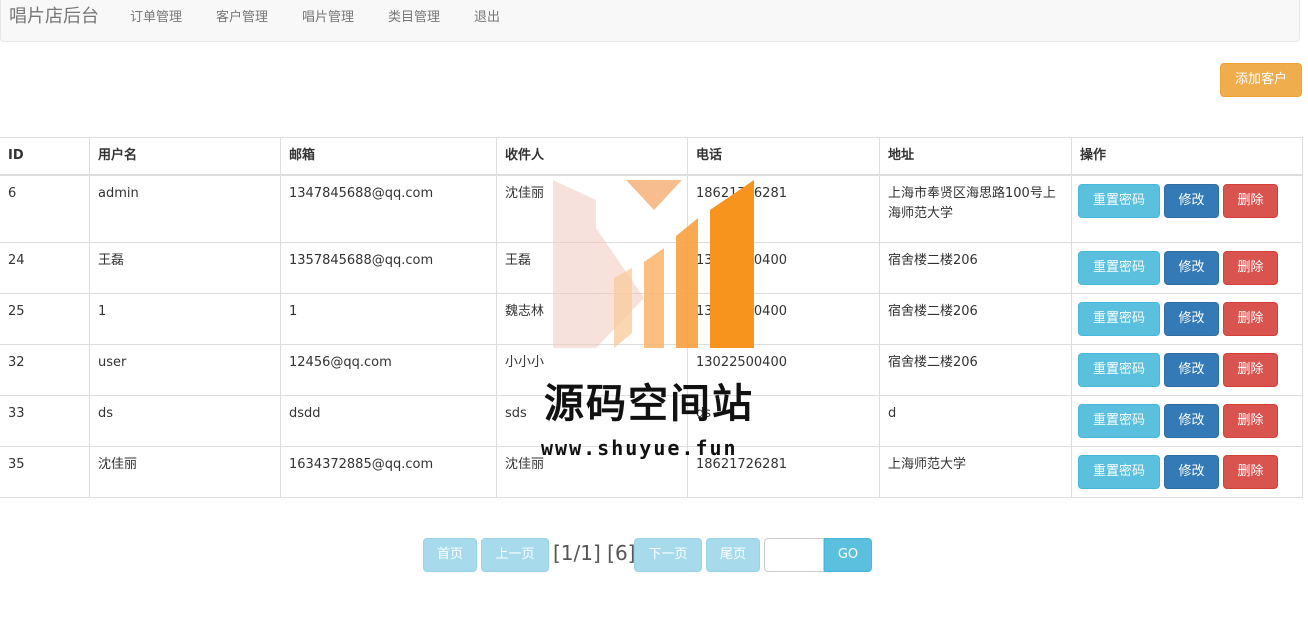  Describe the element at coordinates (45, 471) in the screenshot. I see `cell-id: 35` at that location.